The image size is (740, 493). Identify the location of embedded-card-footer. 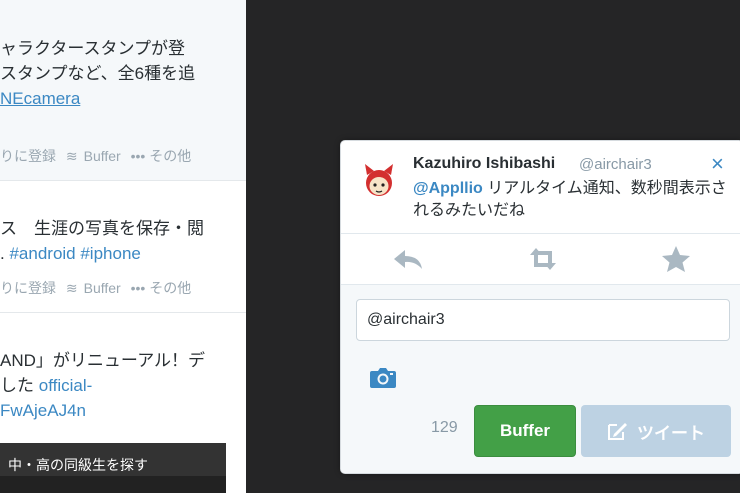
(113, 484).